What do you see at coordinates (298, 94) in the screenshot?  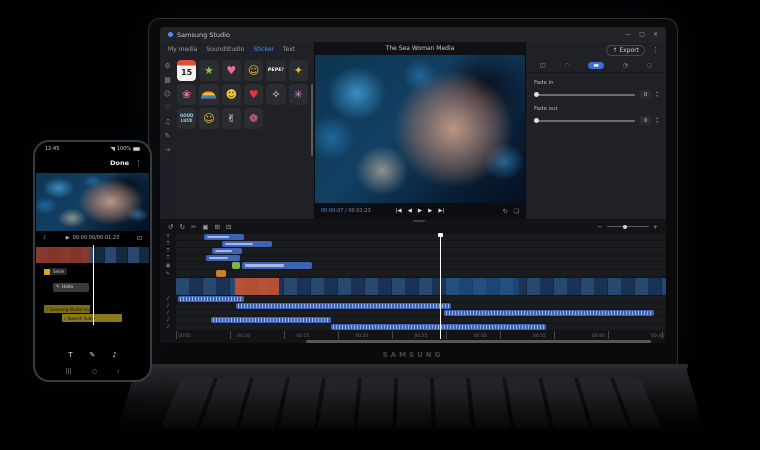 I see `sparkle-sticker: ✳` at bounding box center [298, 94].